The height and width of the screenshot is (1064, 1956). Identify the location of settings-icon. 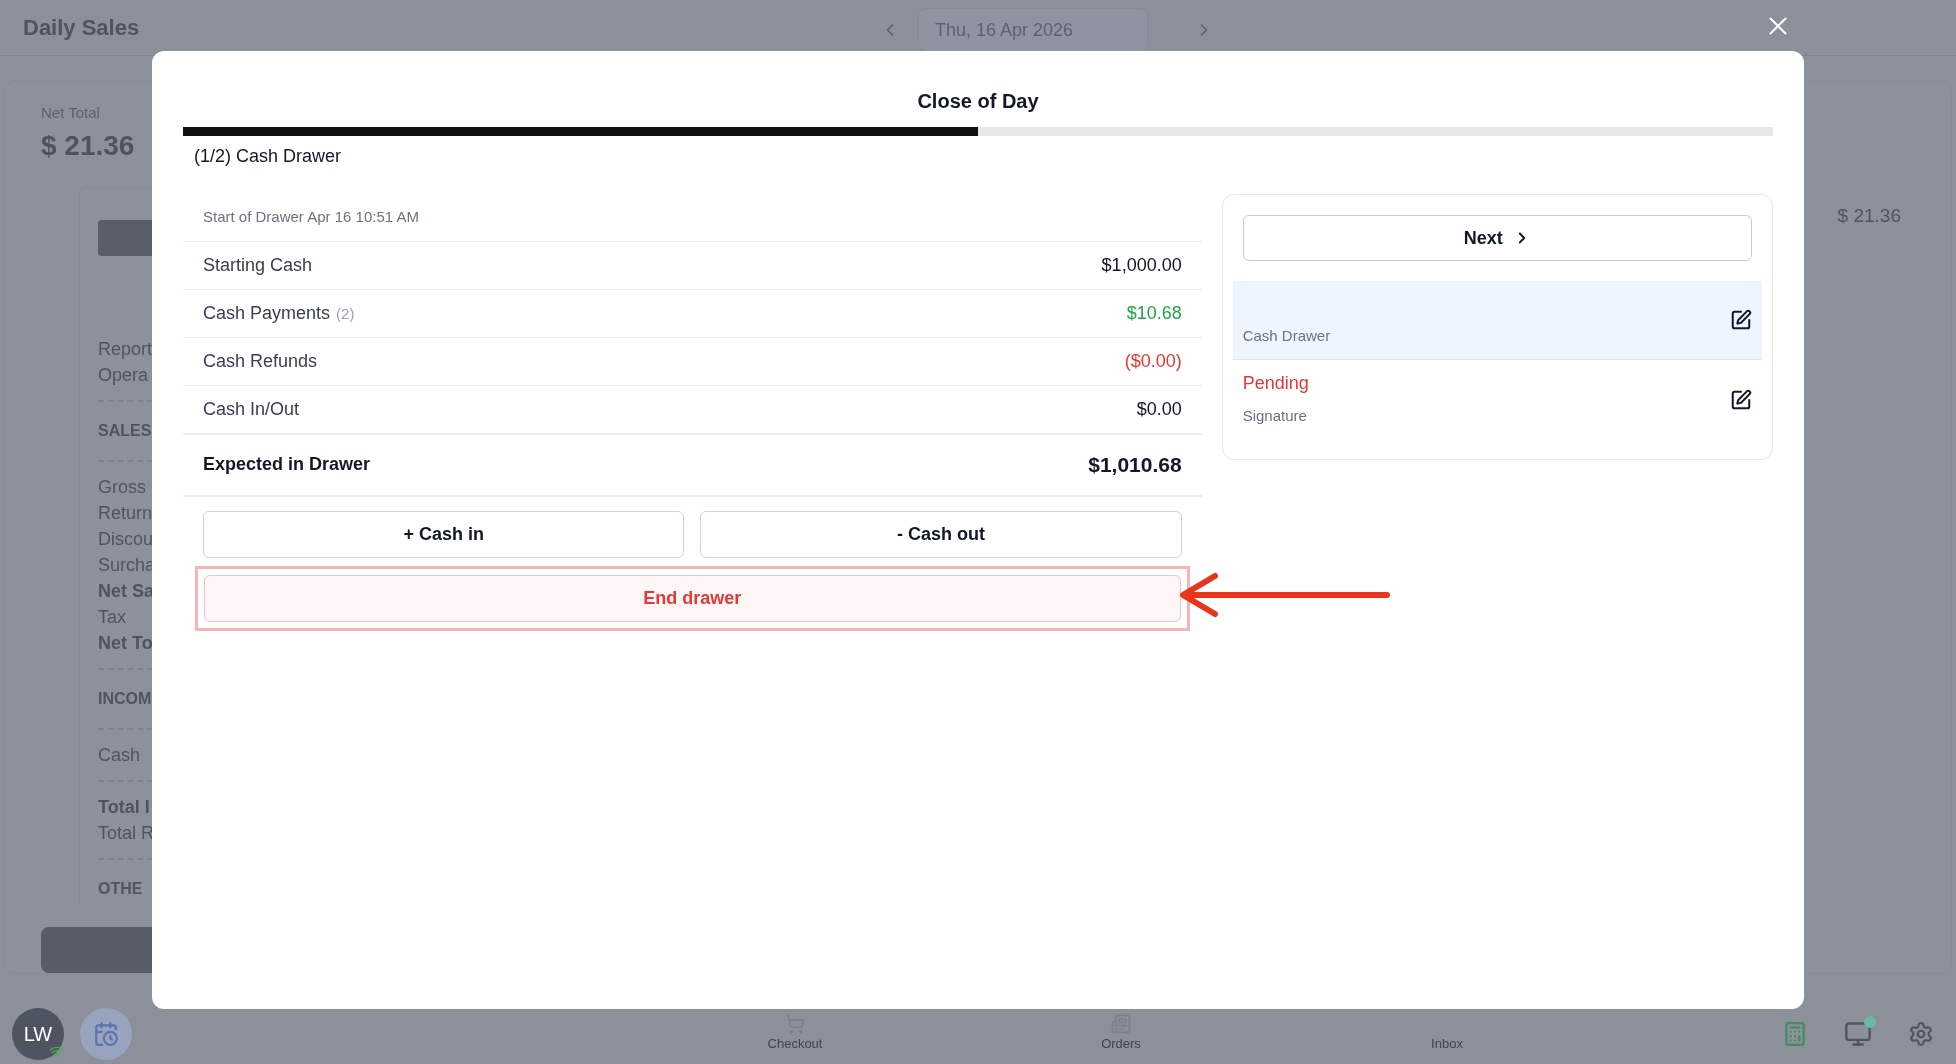
(1921, 1033).